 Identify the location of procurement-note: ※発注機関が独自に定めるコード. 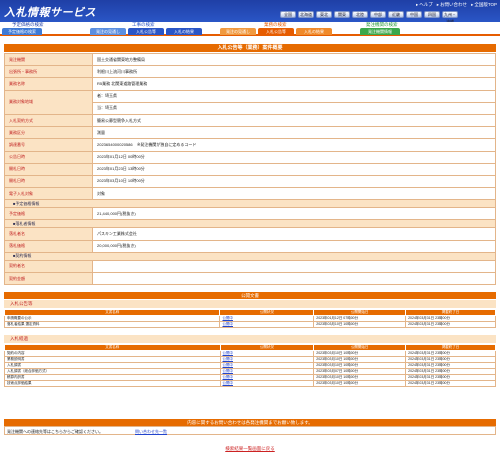
(167, 144).